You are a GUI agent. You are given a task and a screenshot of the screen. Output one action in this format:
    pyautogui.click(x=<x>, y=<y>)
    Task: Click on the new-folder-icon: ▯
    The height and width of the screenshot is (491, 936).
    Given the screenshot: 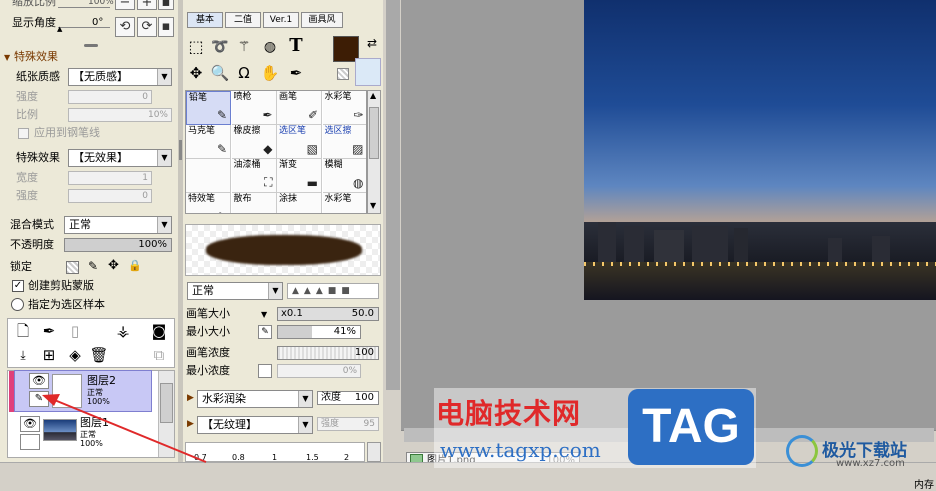 What is the action you would take?
    pyautogui.click(x=75, y=331)
    